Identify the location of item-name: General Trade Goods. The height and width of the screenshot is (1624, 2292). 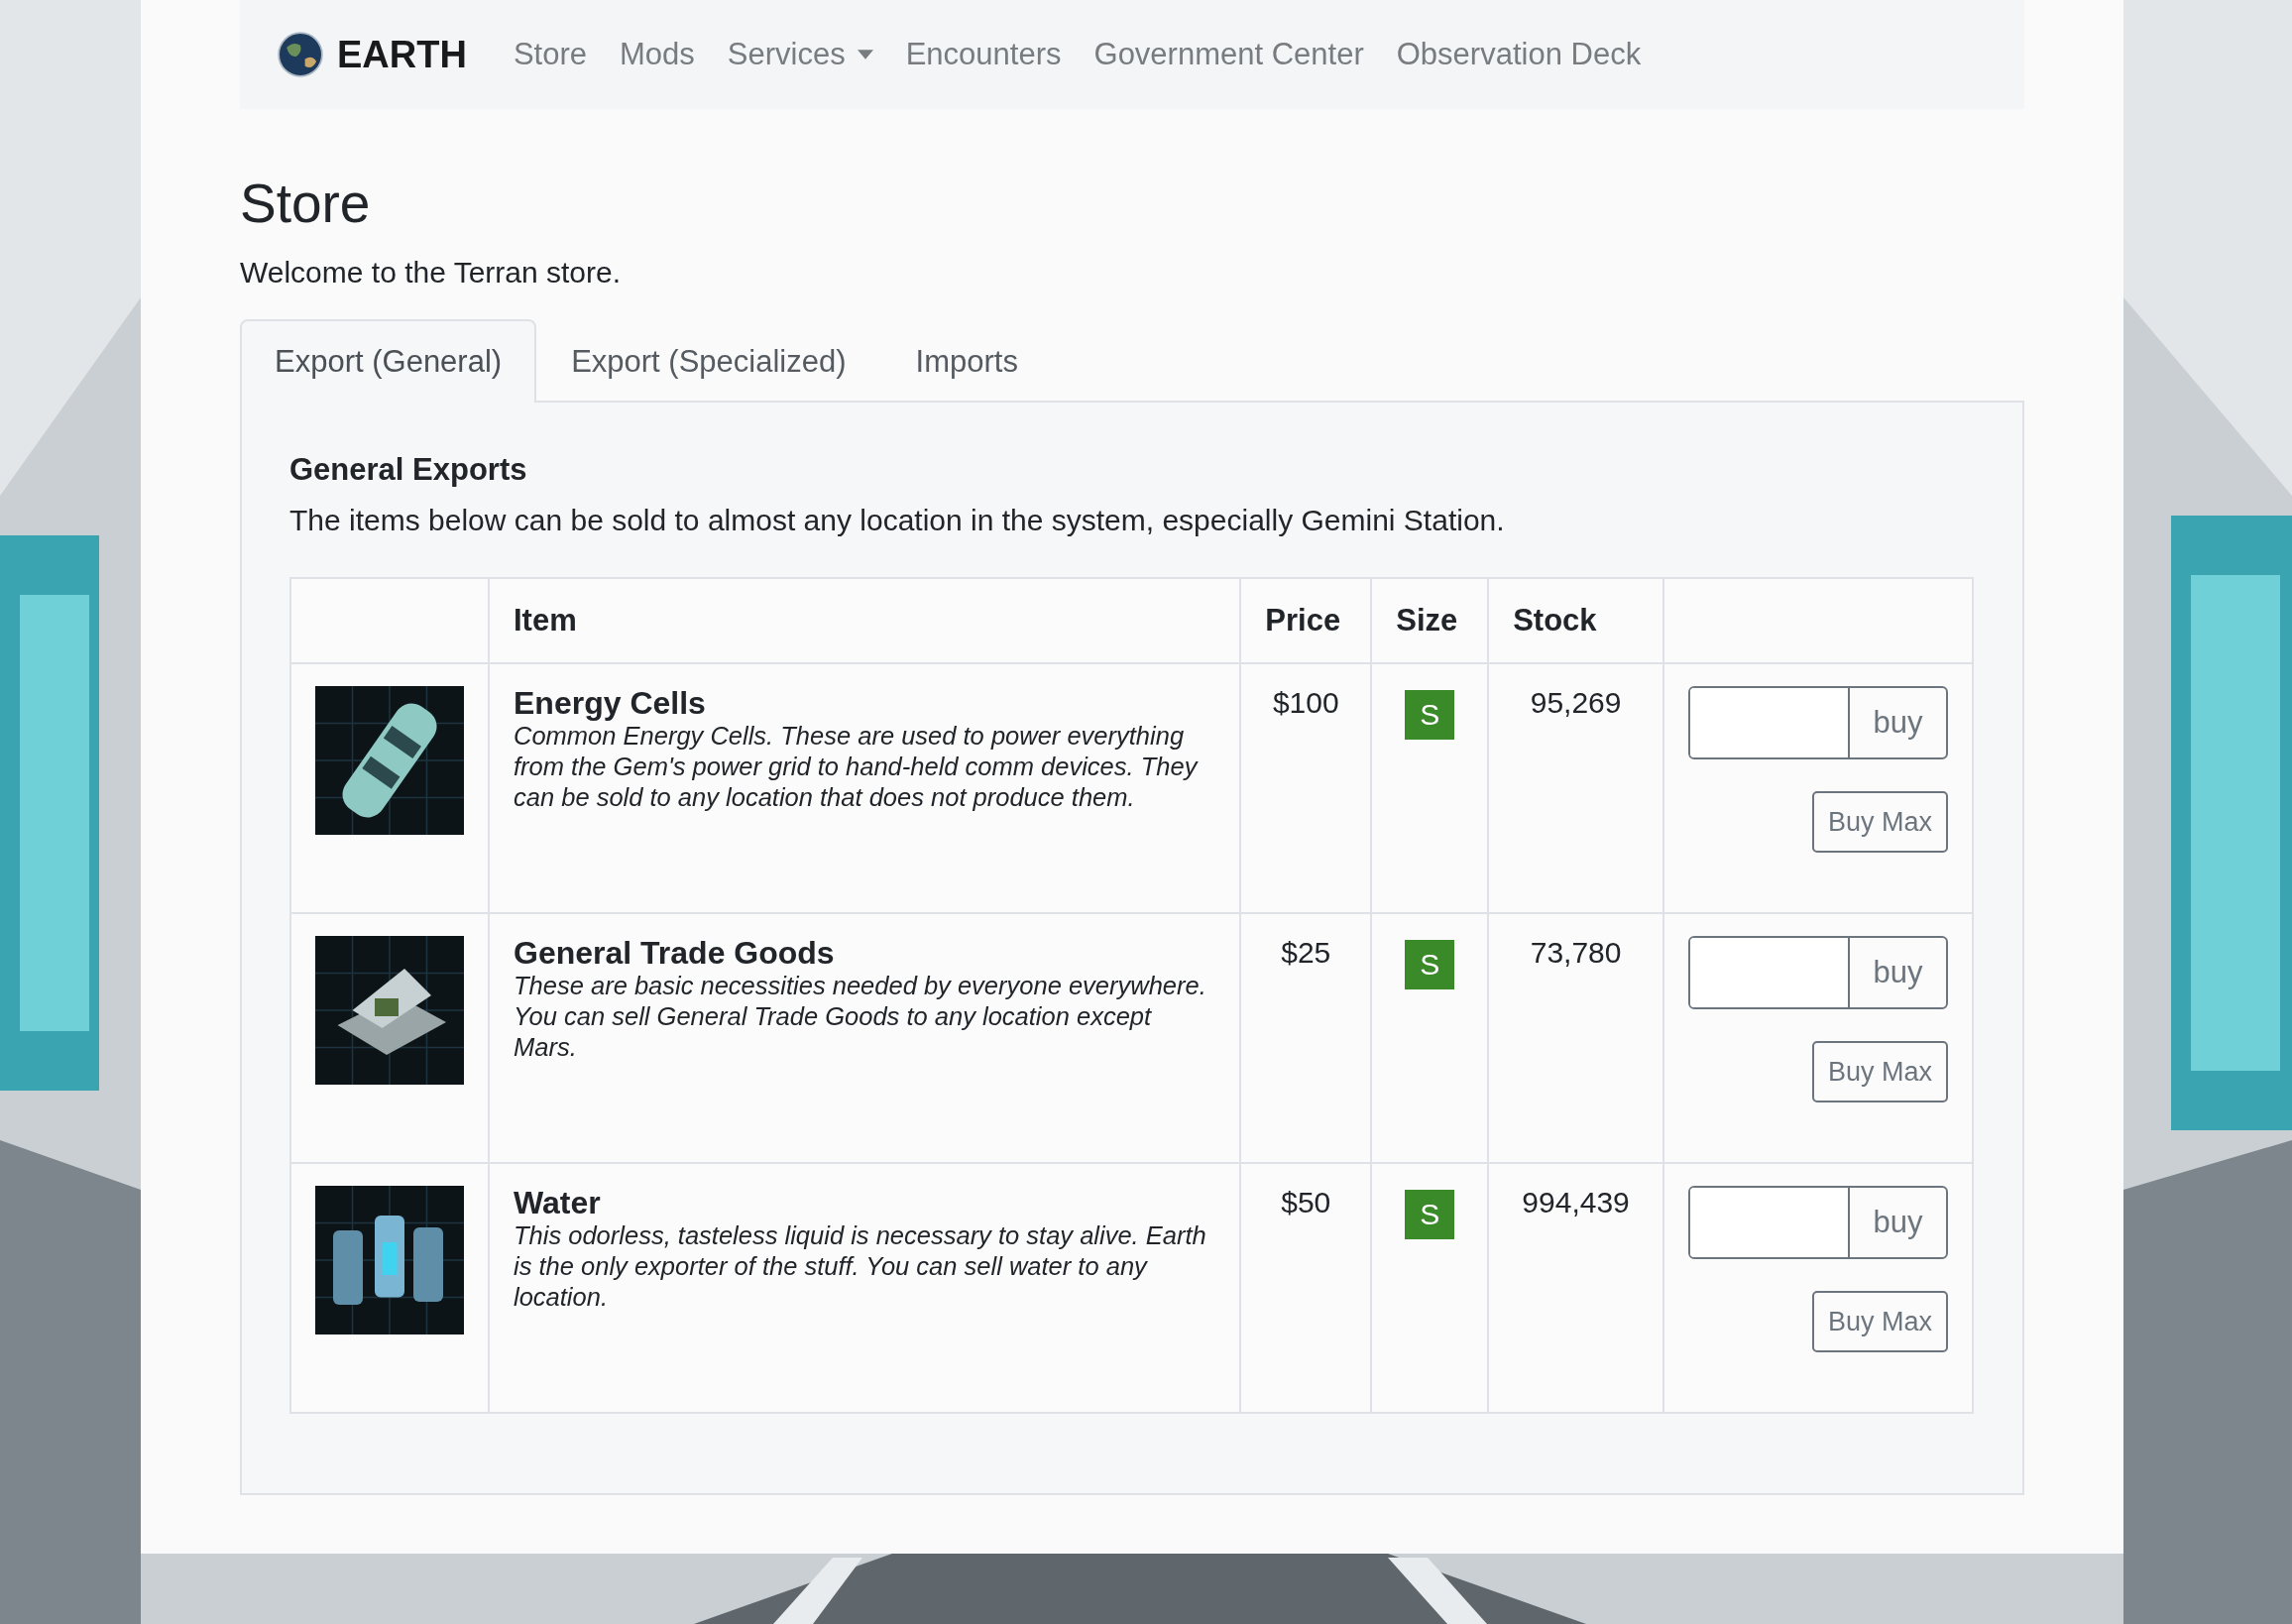
(675, 954).